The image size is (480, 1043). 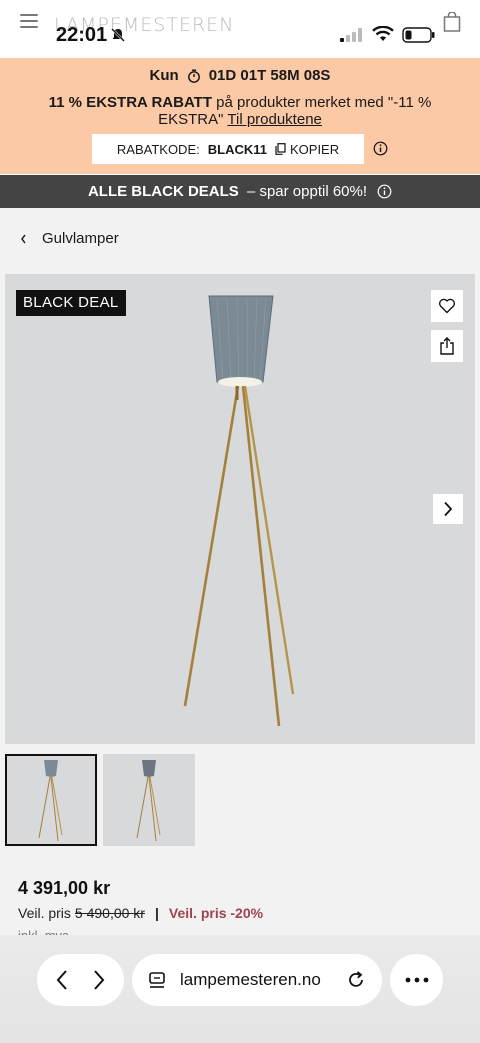 I want to click on discount-code-box: RABATKODE: BLACK11 KOPIER, so click(x=228, y=149).